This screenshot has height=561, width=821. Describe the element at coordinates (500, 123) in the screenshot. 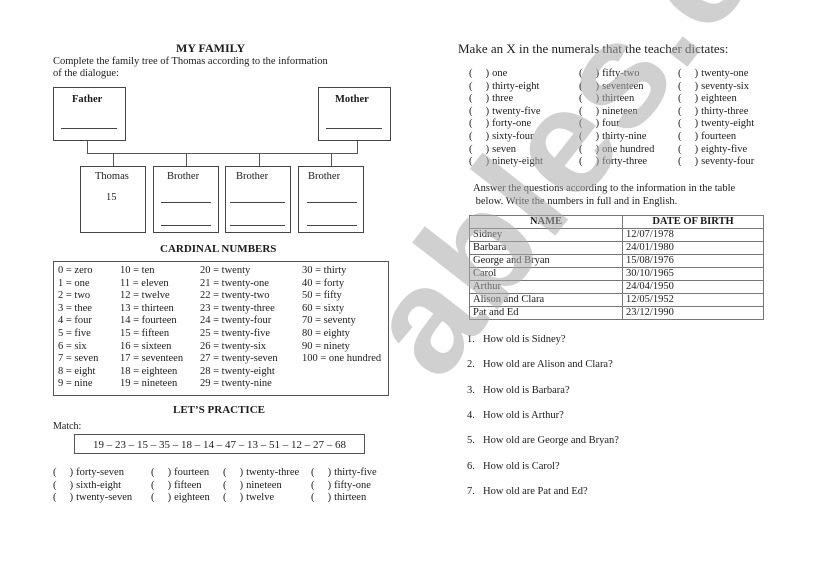

I see `dictation-option: ( ) forty-one` at that location.